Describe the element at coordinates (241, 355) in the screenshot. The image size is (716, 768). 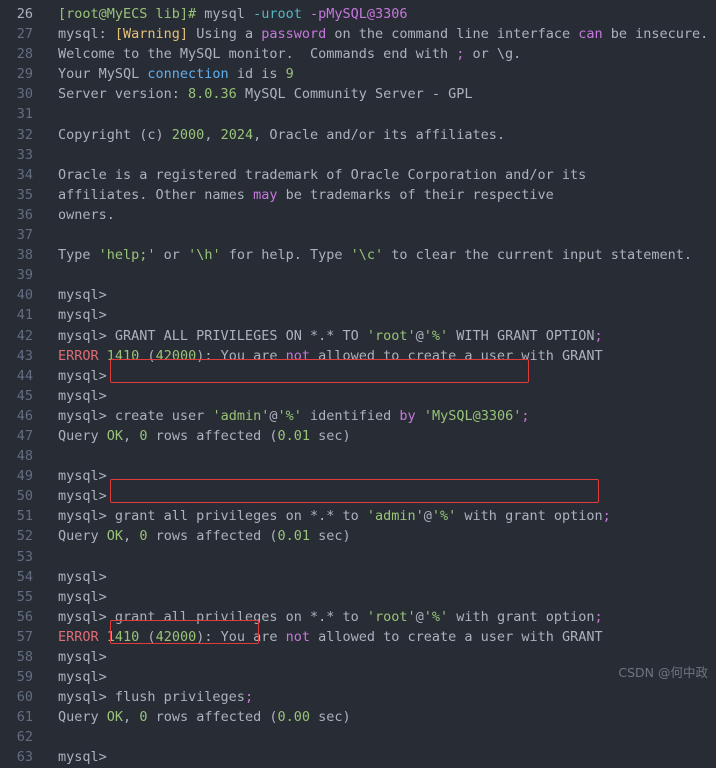
I see `terminal-token: ): You are` at that location.